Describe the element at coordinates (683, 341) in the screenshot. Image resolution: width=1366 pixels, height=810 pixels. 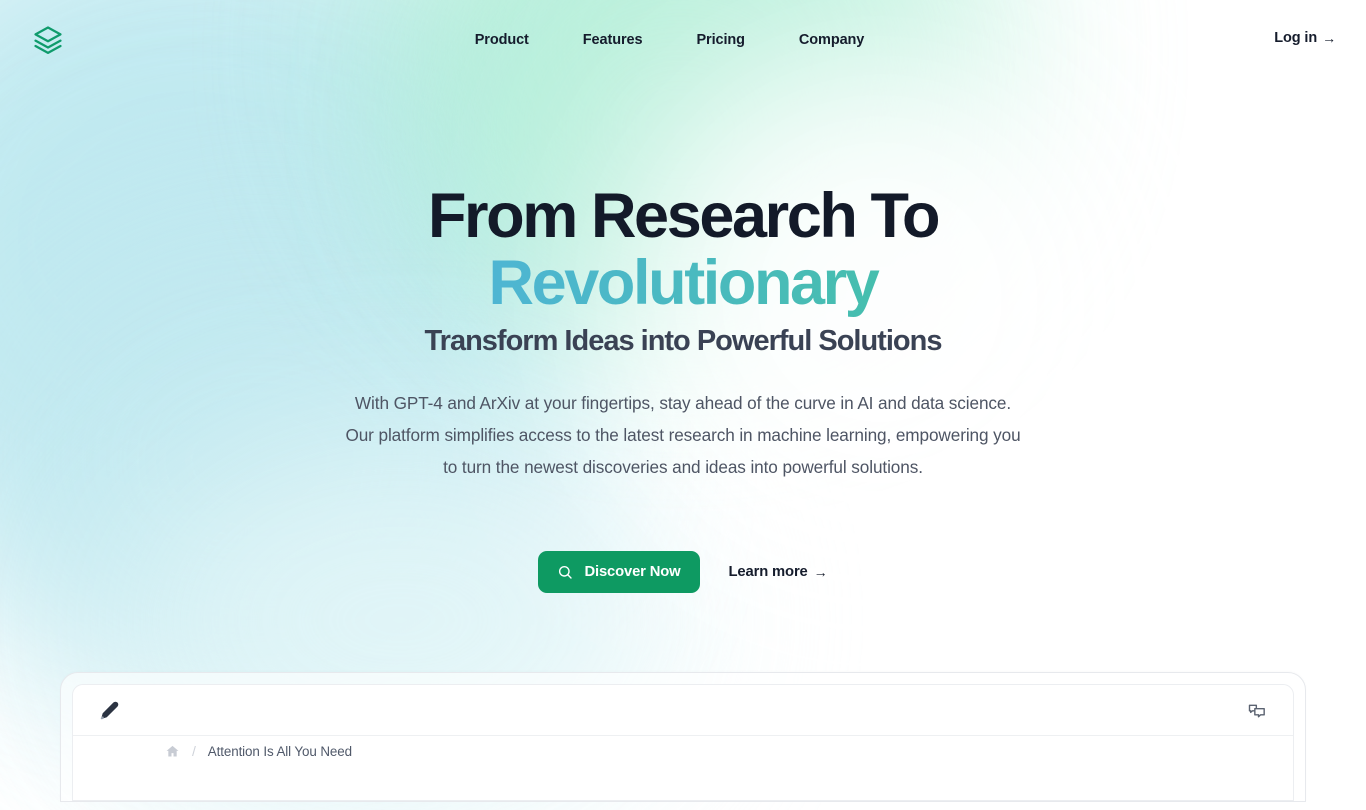
I see `hero-subtitle: Transform Ideas into Powerful Solutions` at that location.